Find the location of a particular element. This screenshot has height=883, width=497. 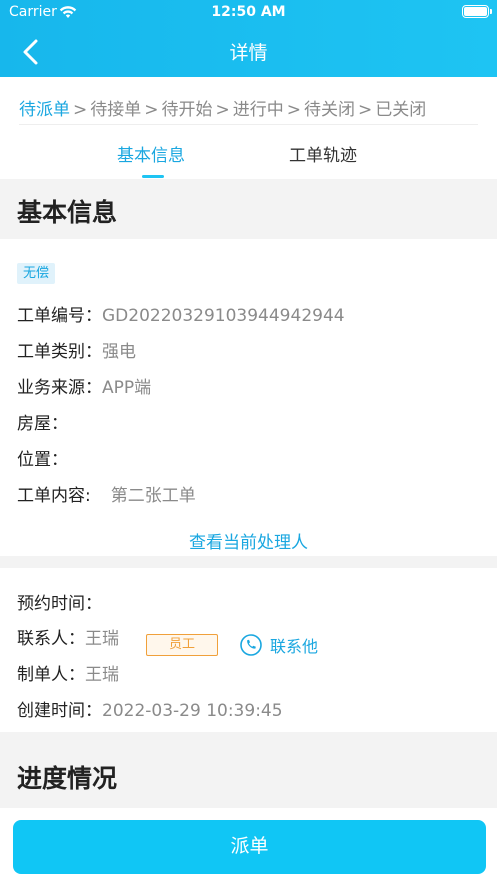

tab-basic-info: 基本信息 is located at coordinates (151, 153).